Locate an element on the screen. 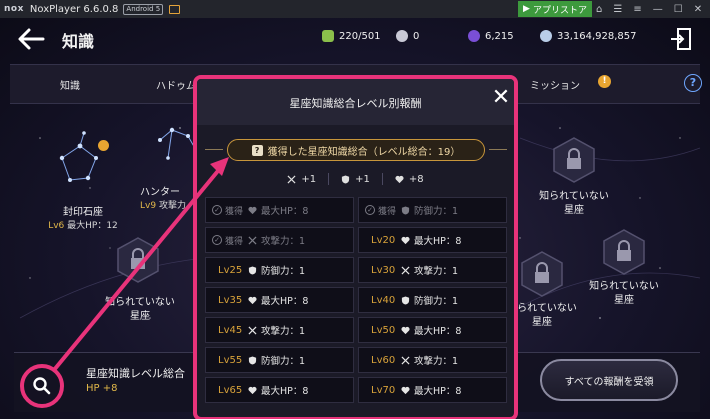 Image resolution: width=710 pixels, height=419 pixels. reward-cell: Lv50 最大HP：8 is located at coordinates (432, 330).